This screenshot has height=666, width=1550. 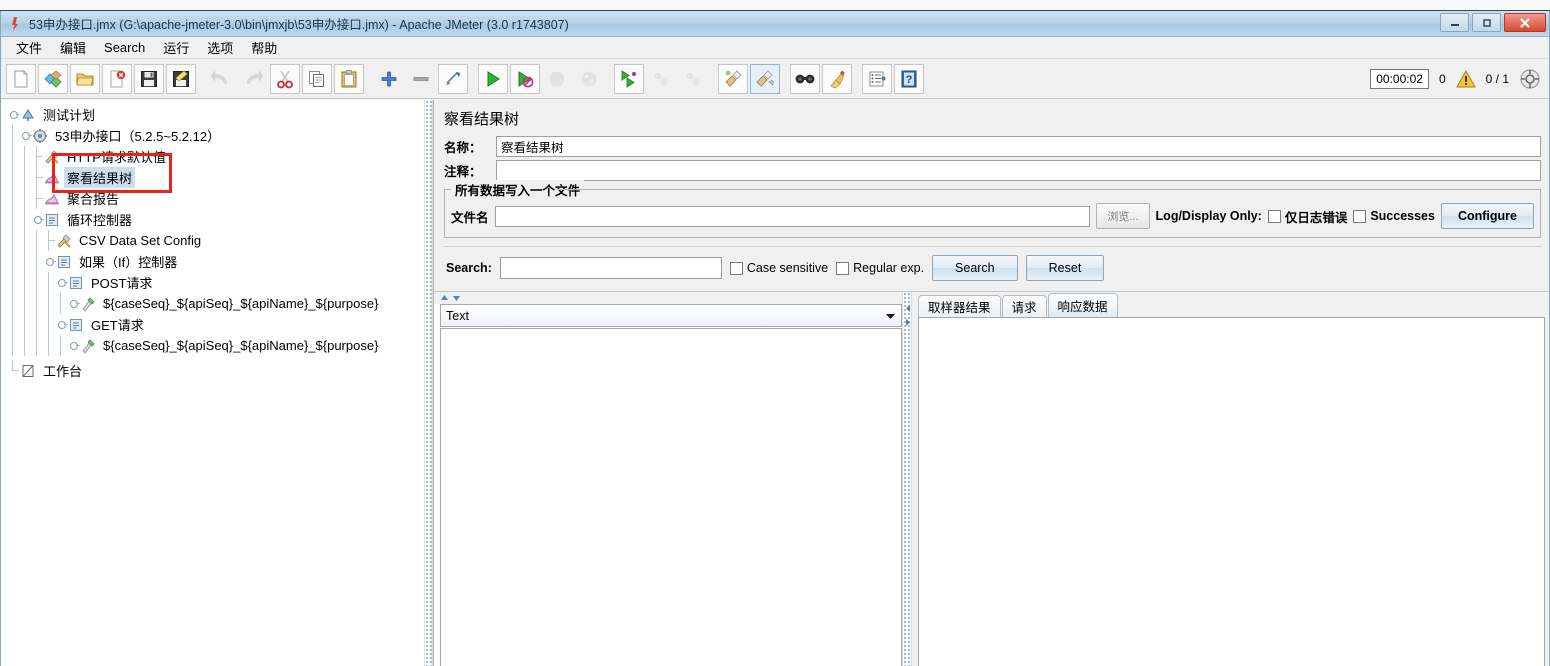 What do you see at coordinates (1307, 216) in the screenshot?
I see `errors-only-checkbox: 仅日志错误` at bounding box center [1307, 216].